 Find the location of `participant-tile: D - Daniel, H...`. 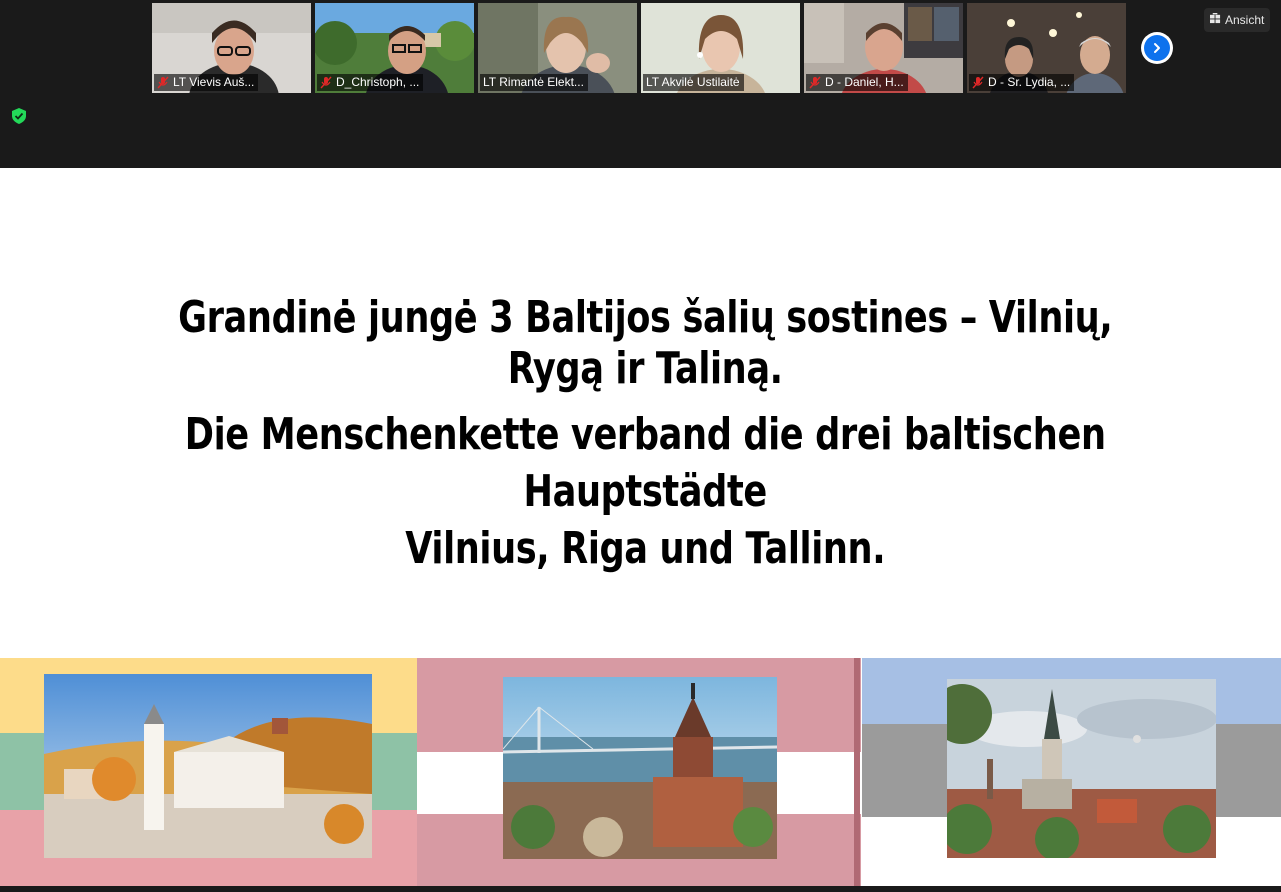

participant-tile: D - Daniel, H... is located at coordinates (883, 48).